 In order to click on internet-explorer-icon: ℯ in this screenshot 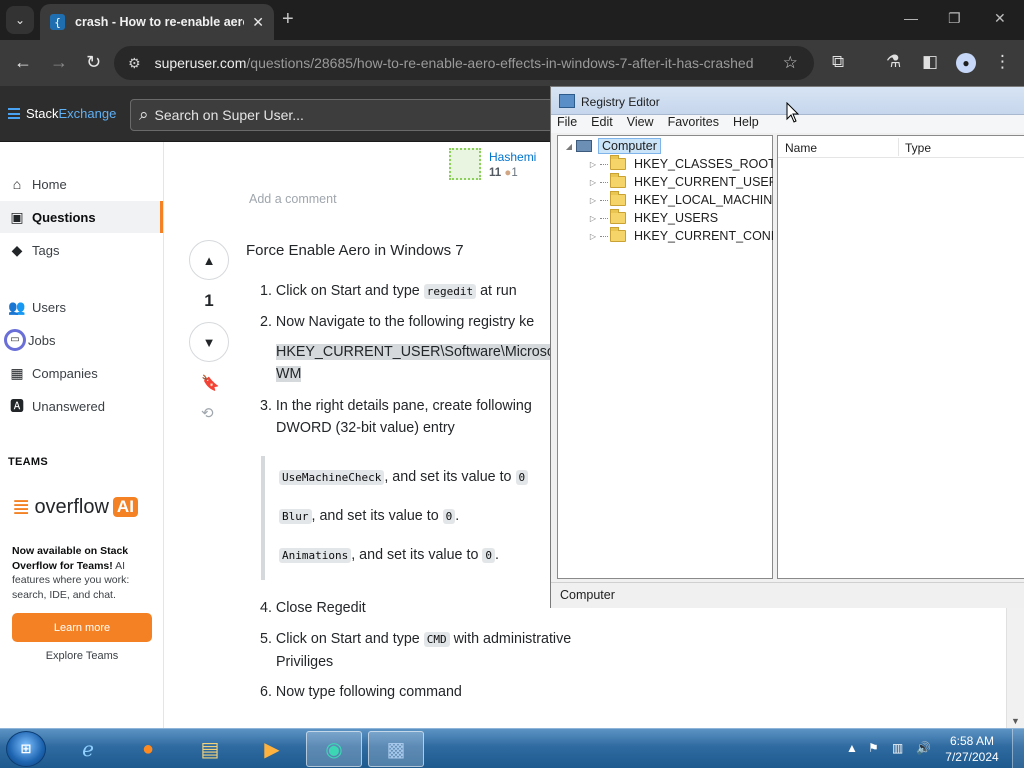, I will do `click(88, 749)`.